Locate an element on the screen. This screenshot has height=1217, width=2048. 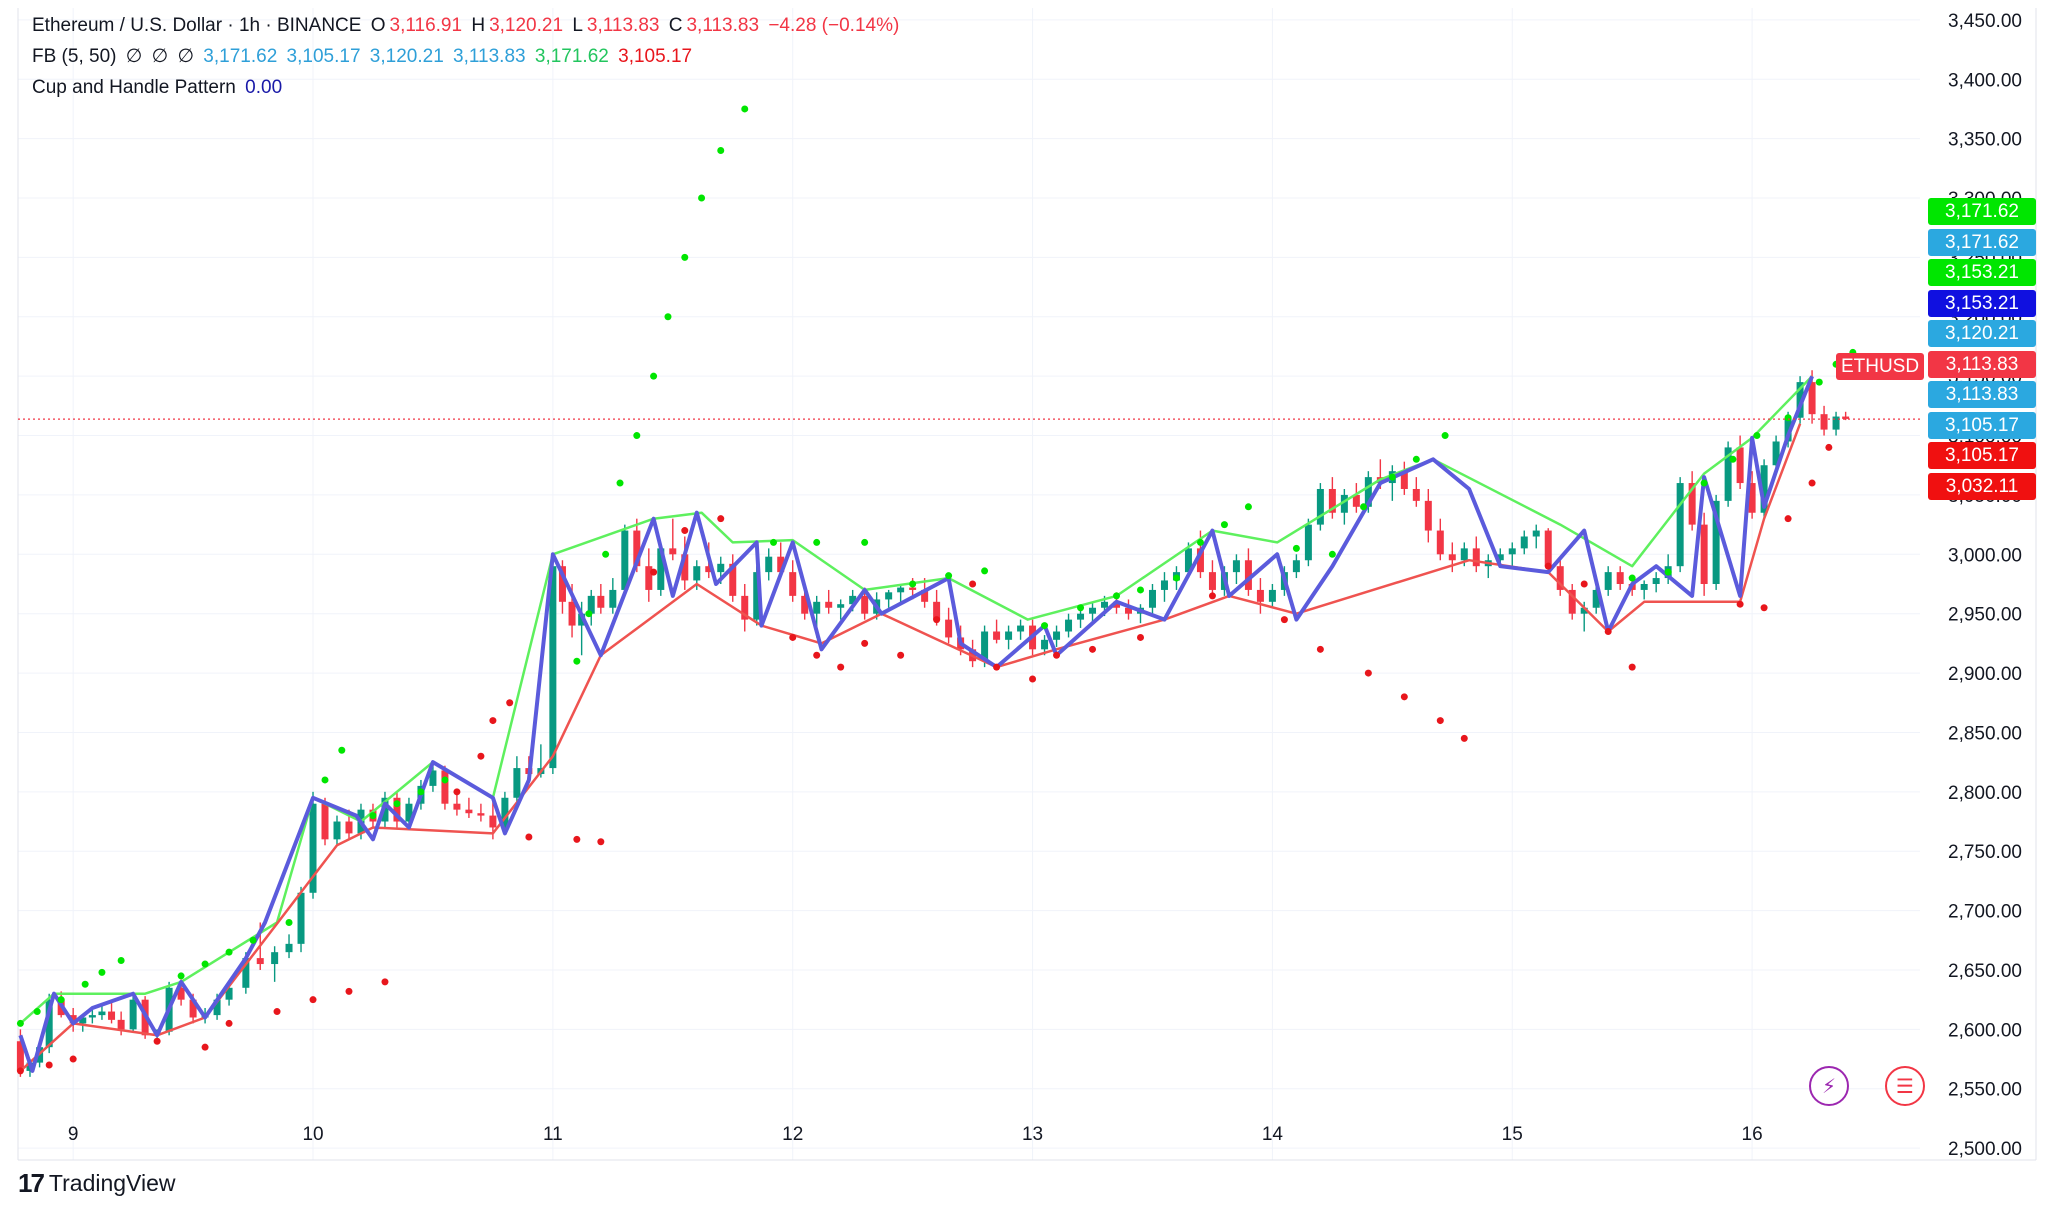
tradingview-logo-icon: 17 is located at coordinates (31, 1183).